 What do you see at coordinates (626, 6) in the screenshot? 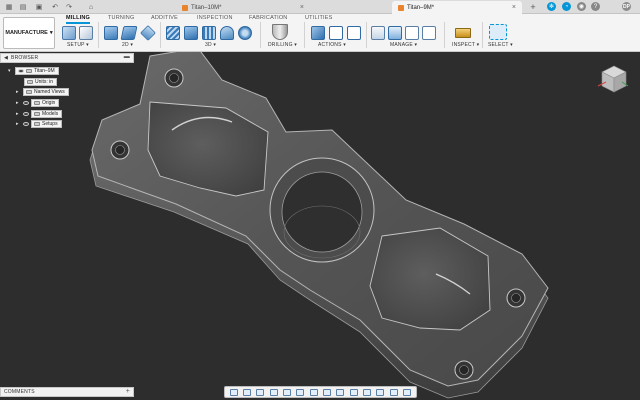
I see `avatar: DP` at bounding box center [626, 6].